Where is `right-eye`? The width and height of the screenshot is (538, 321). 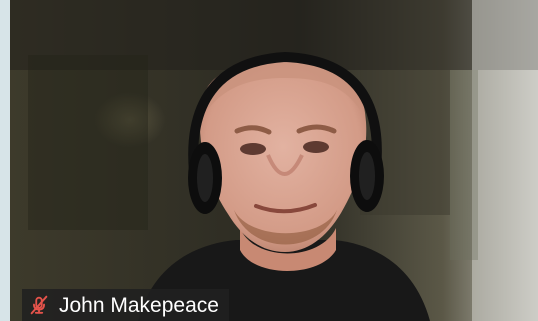
right-eye is located at coordinates (316, 147).